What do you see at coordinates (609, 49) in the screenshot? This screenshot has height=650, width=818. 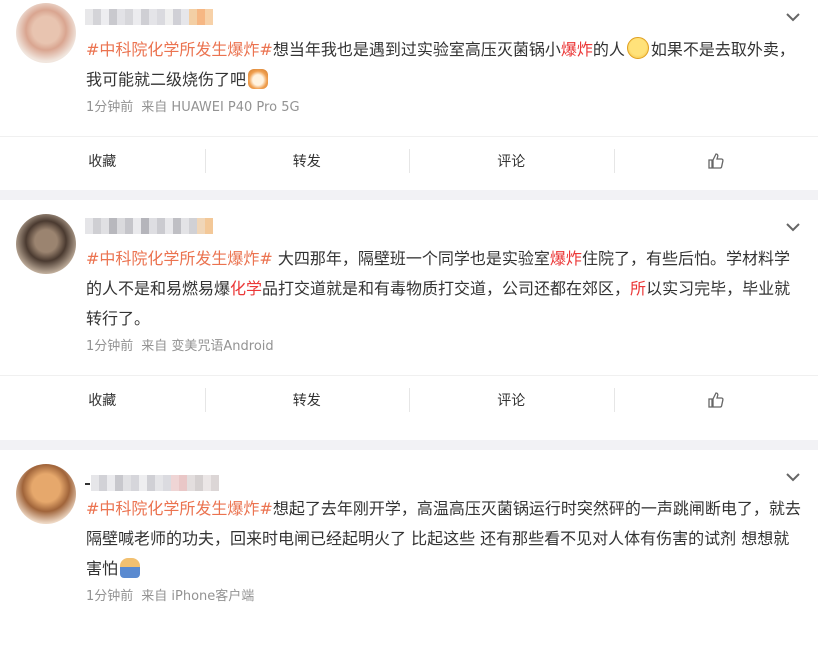 I see `post-text: 的人` at bounding box center [609, 49].